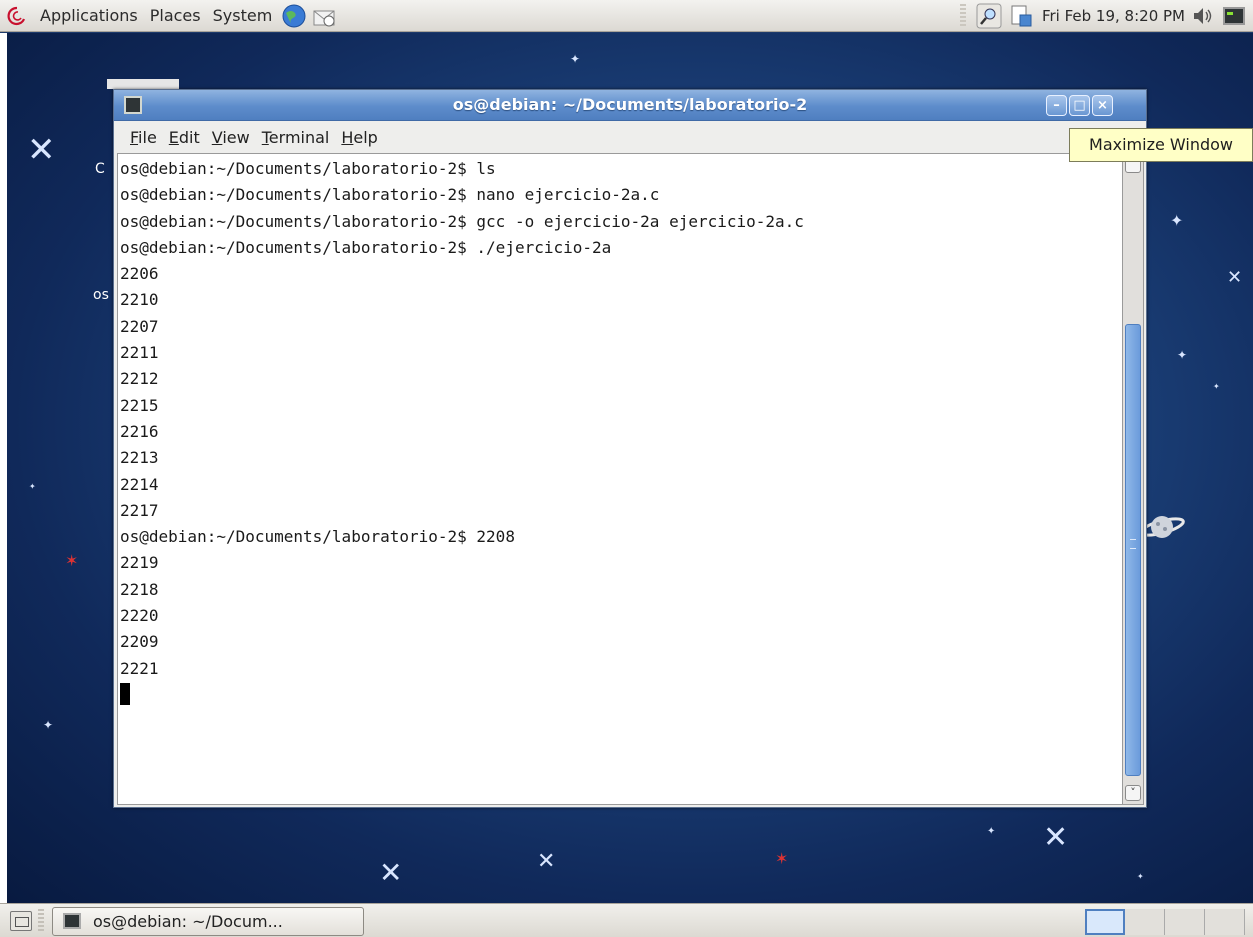 The image size is (1253, 937). I want to click on terminal-line: 2219, so click(139, 563).